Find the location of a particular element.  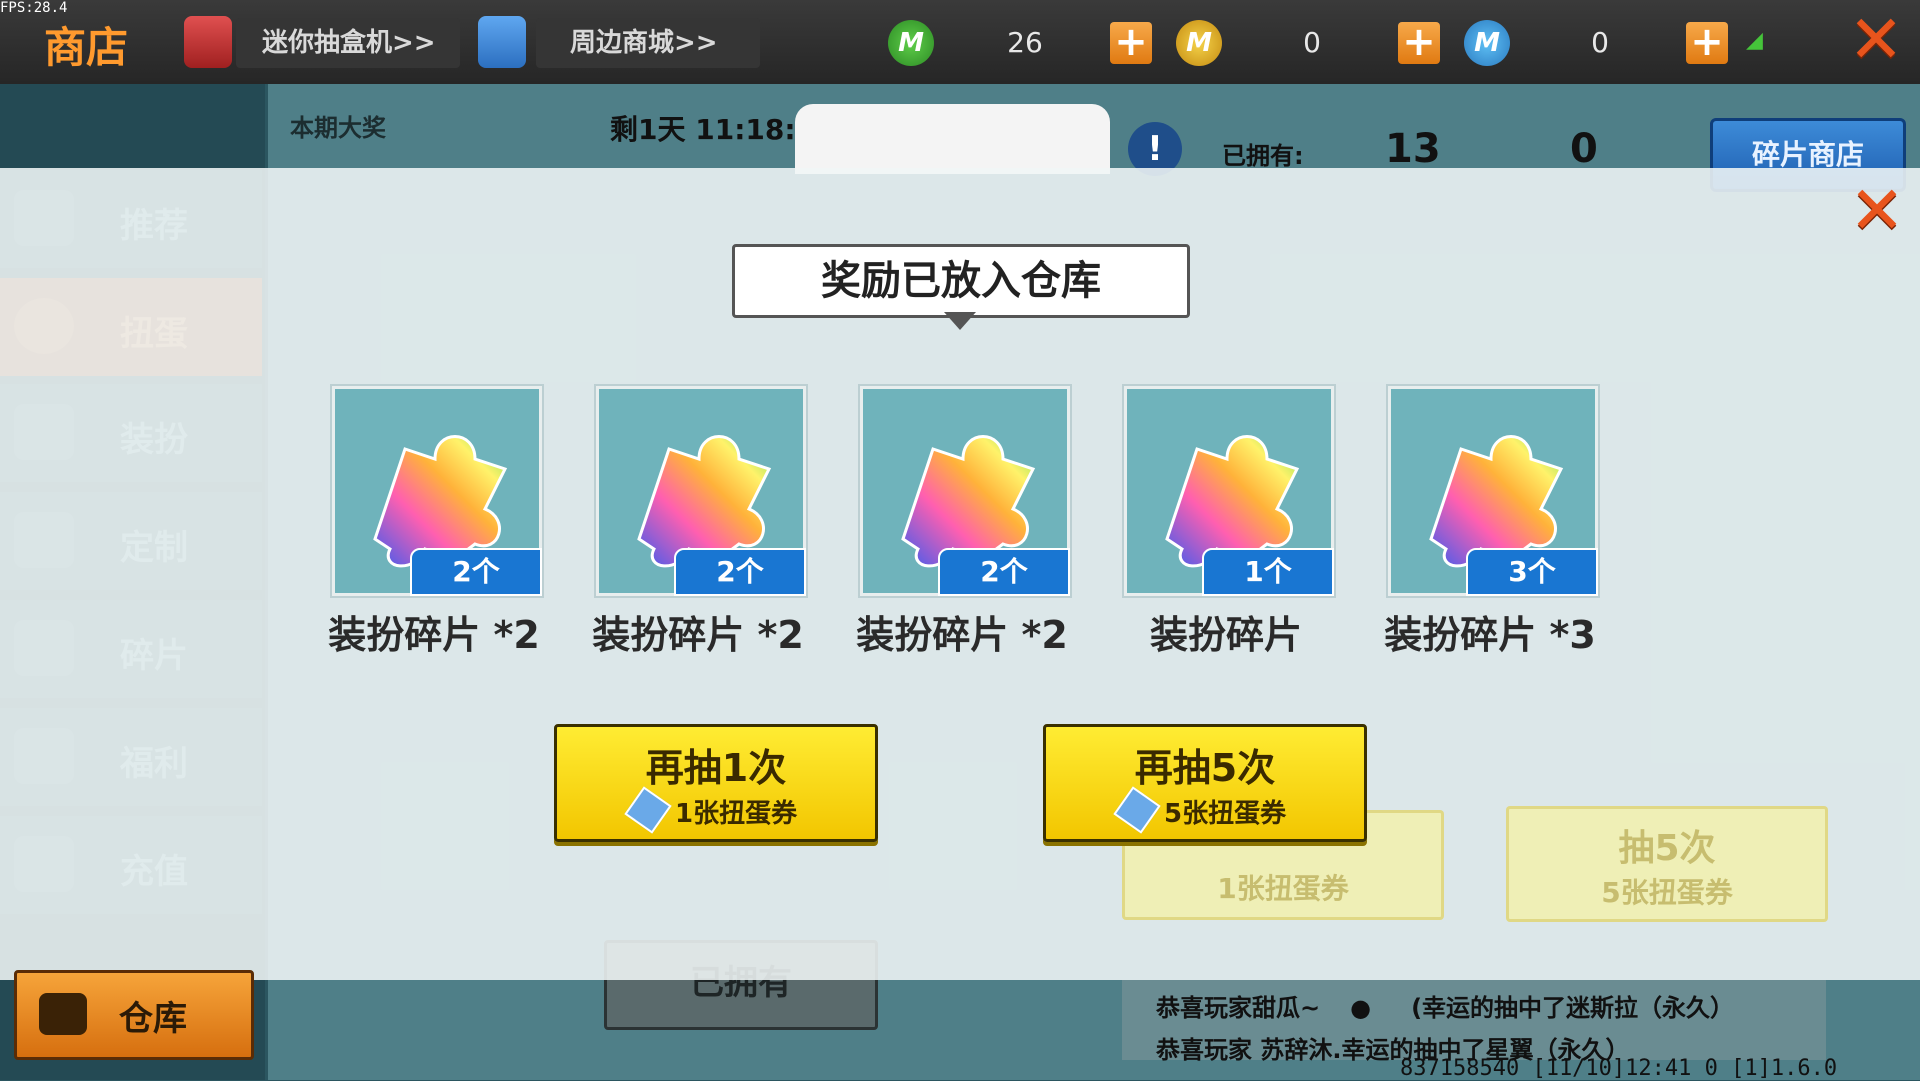

grand-prize-tab: 本期大奖 is located at coordinates (338, 125).